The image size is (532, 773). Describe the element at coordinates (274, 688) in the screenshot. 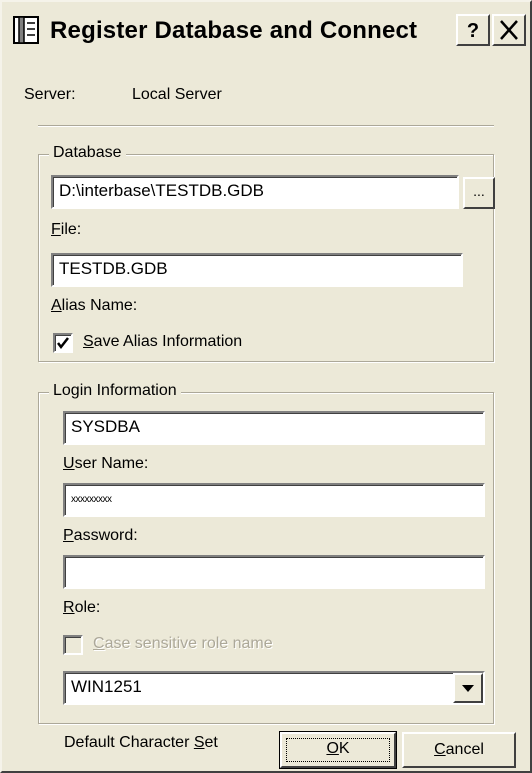

I see `character-set-select: WIN1251` at that location.